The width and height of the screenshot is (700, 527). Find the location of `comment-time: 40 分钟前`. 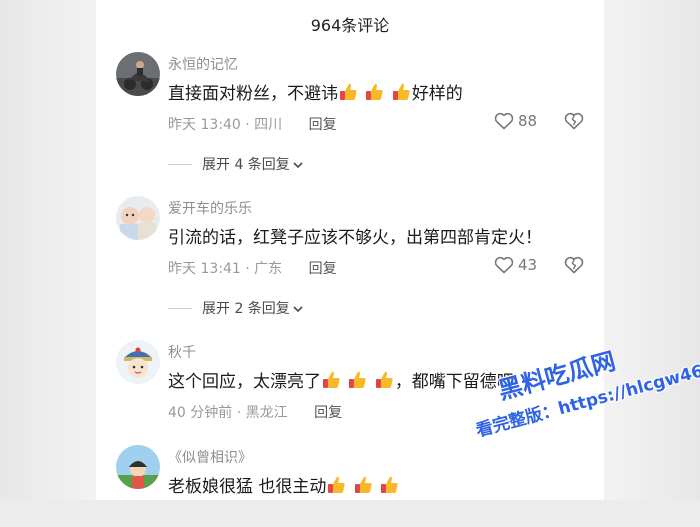

comment-time: 40 分钟前 is located at coordinates (200, 413).